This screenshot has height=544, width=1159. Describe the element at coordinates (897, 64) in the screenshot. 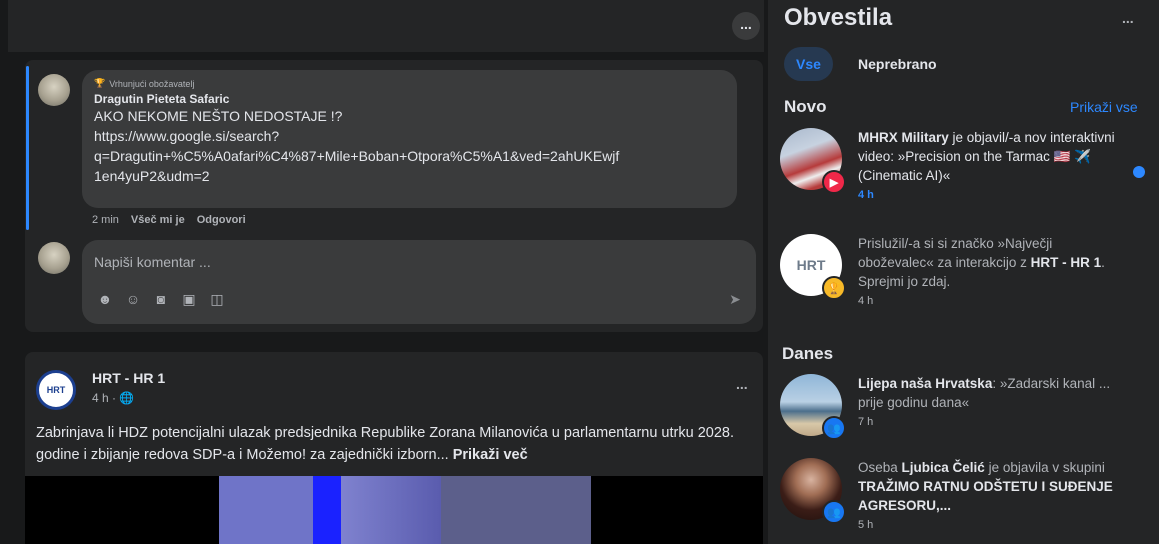

I see `tab-unread: Neprebrano` at that location.